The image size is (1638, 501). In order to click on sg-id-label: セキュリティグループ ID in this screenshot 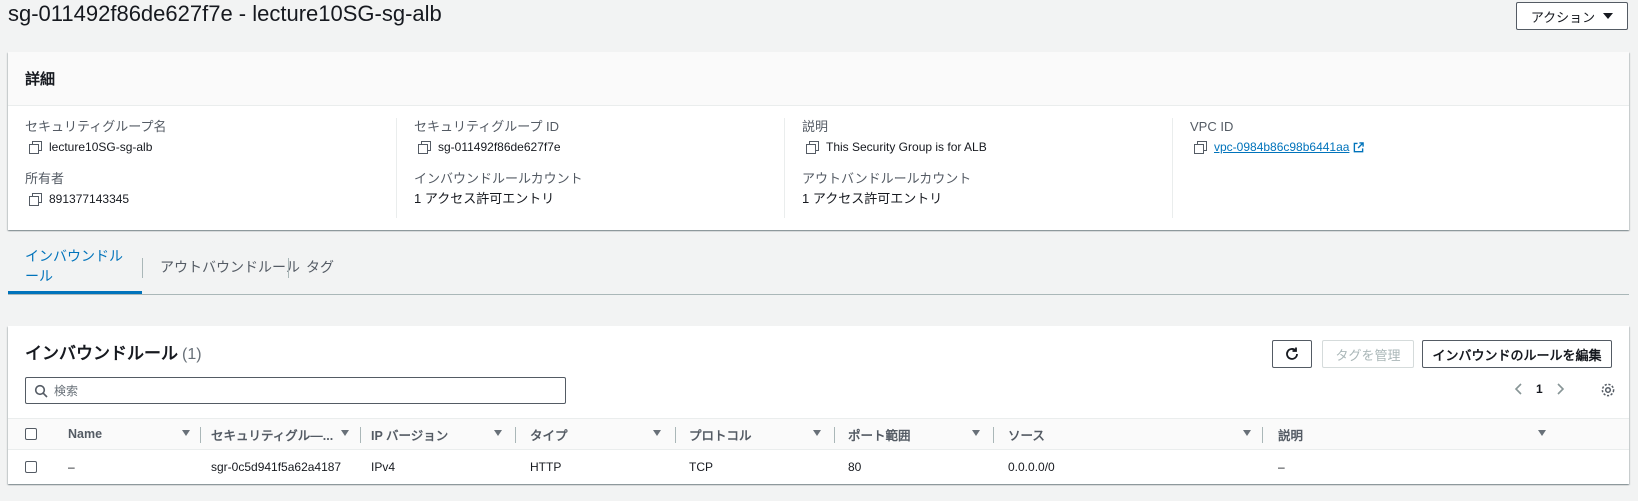, I will do `click(487, 126)`.